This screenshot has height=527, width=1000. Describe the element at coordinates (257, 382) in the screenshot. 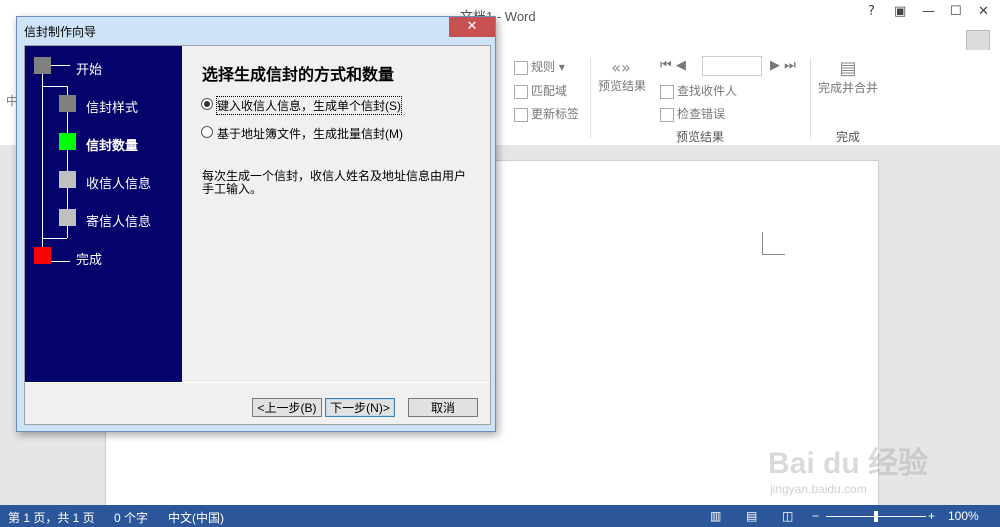

I see `button-separator` at that location.